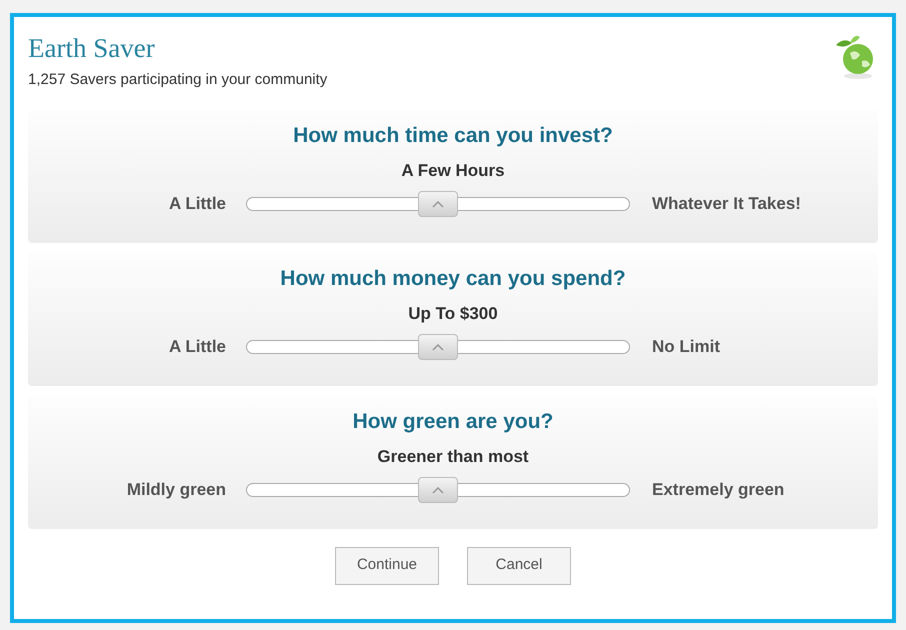 This screenshot has height=630, width=906. Describe the element at coordinates (453, 171) in the screenshot. I see `selected-answer: A Few Hours` at that location.